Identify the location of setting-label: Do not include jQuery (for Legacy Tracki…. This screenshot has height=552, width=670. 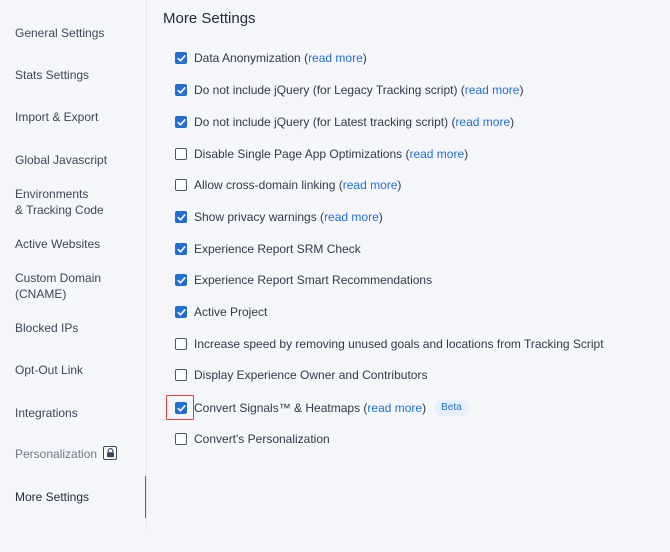
(329, 90).